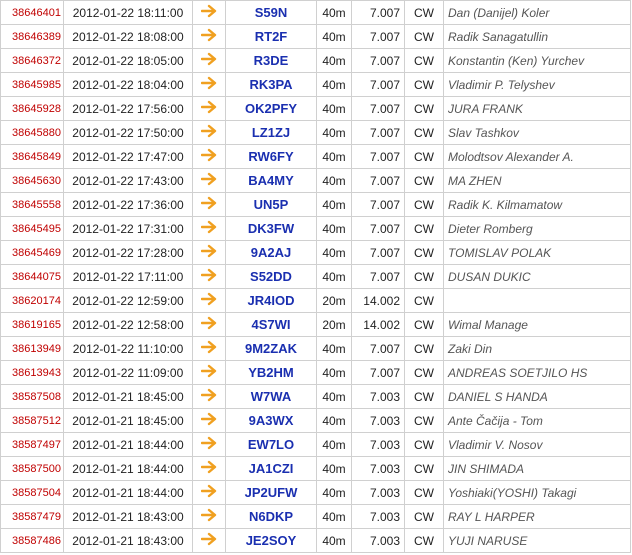 This screenshot has width=632, height=555. What do you see at coordinates (271, 204) in the screenshot?
I see `callsign-link: UN5P` at bounding box center [271, 204].